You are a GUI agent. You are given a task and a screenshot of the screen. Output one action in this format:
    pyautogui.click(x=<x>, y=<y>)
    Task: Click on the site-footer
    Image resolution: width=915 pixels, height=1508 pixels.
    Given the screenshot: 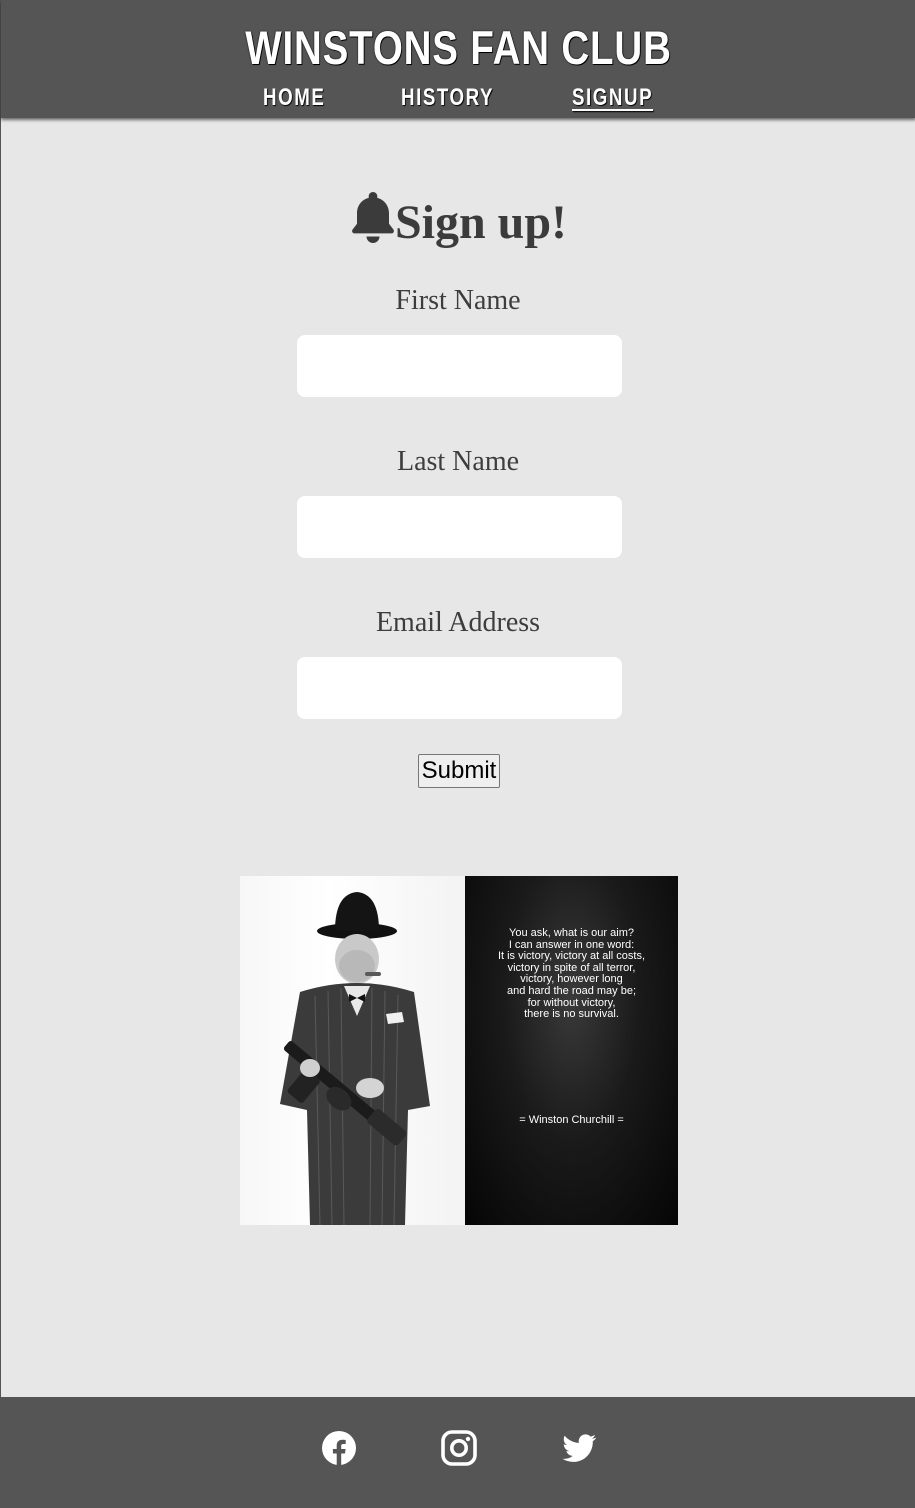 What is the action you would take?
    pyautogui.click(x=458, y=1452)
    